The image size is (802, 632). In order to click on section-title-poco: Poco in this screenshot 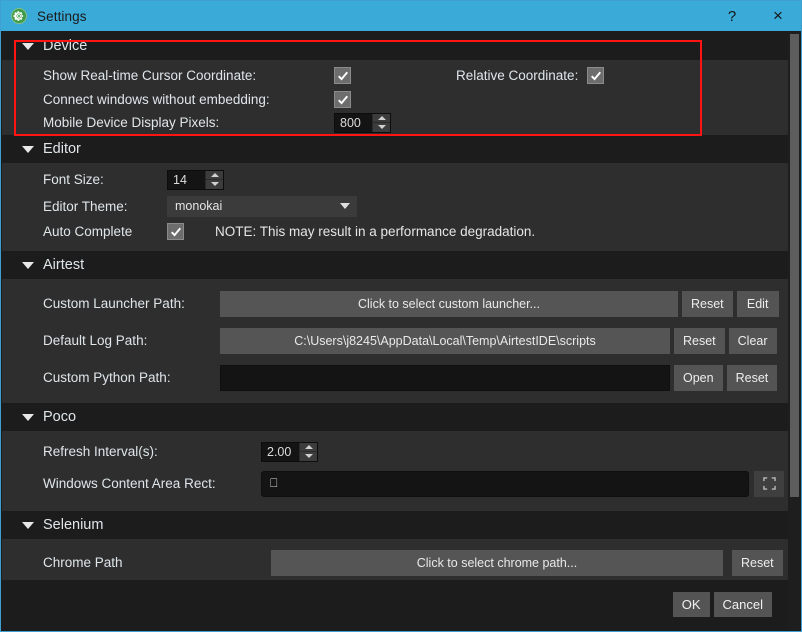, I will do `click(60, 417)`.